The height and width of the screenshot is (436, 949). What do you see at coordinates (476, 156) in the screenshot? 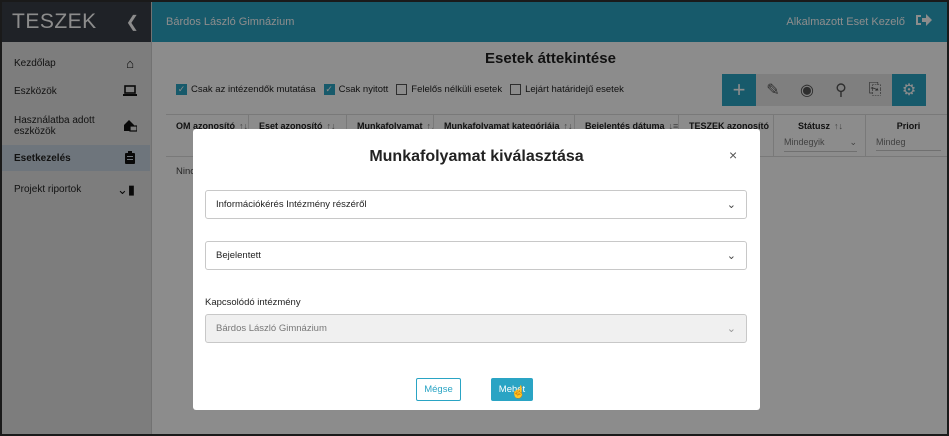
I see `dialog-title: Munkafolyamat kiválasztása` at bounding box center [476, 156].